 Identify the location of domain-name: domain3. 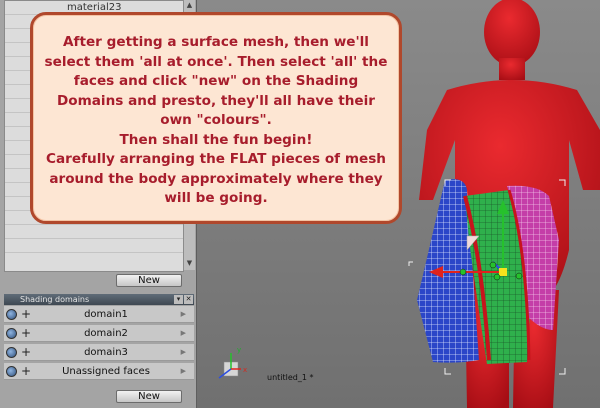
(106, 352).